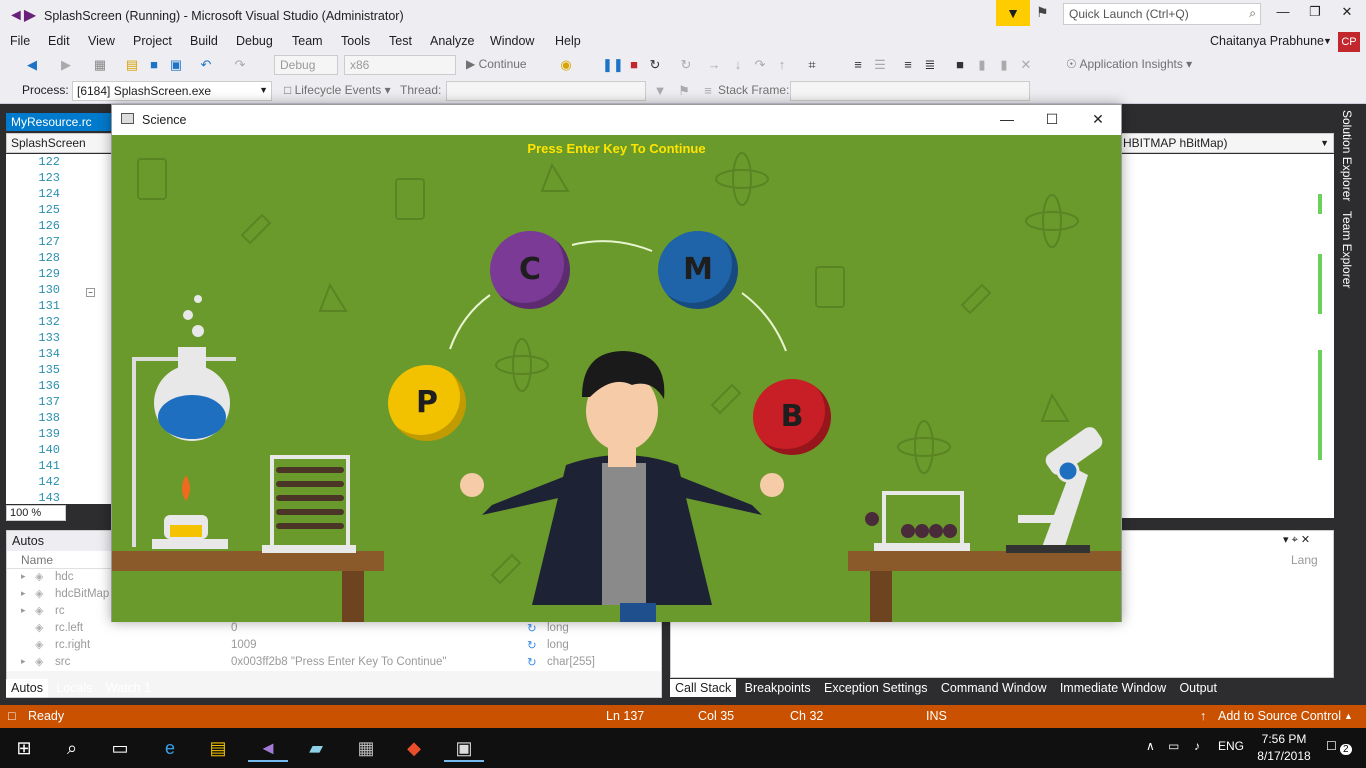  What do you see at coordinates (1304, 560) in the screenshot?
I see `language-column-header: Lang` at bounding box center [1304, 560].